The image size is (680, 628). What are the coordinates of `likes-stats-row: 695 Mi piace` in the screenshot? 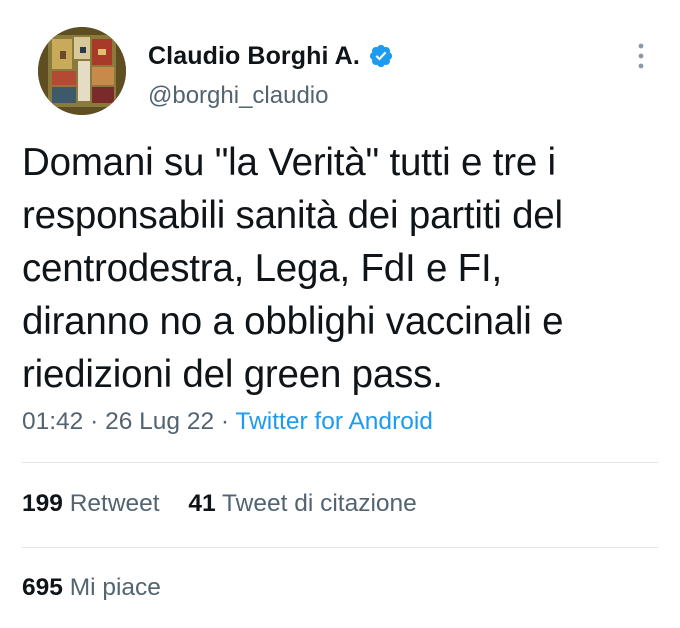 It's located at (102, 588).